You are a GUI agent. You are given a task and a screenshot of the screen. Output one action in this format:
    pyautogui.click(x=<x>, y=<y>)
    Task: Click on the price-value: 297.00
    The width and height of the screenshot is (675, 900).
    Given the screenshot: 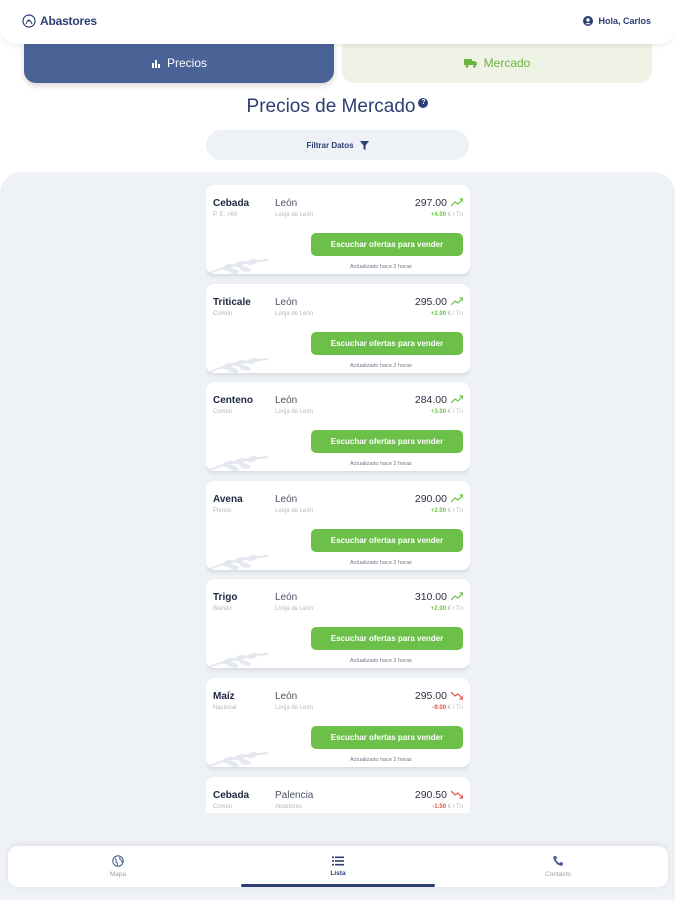 What is the action you would take?
    pyautogui.click(x=430, y=203)
    